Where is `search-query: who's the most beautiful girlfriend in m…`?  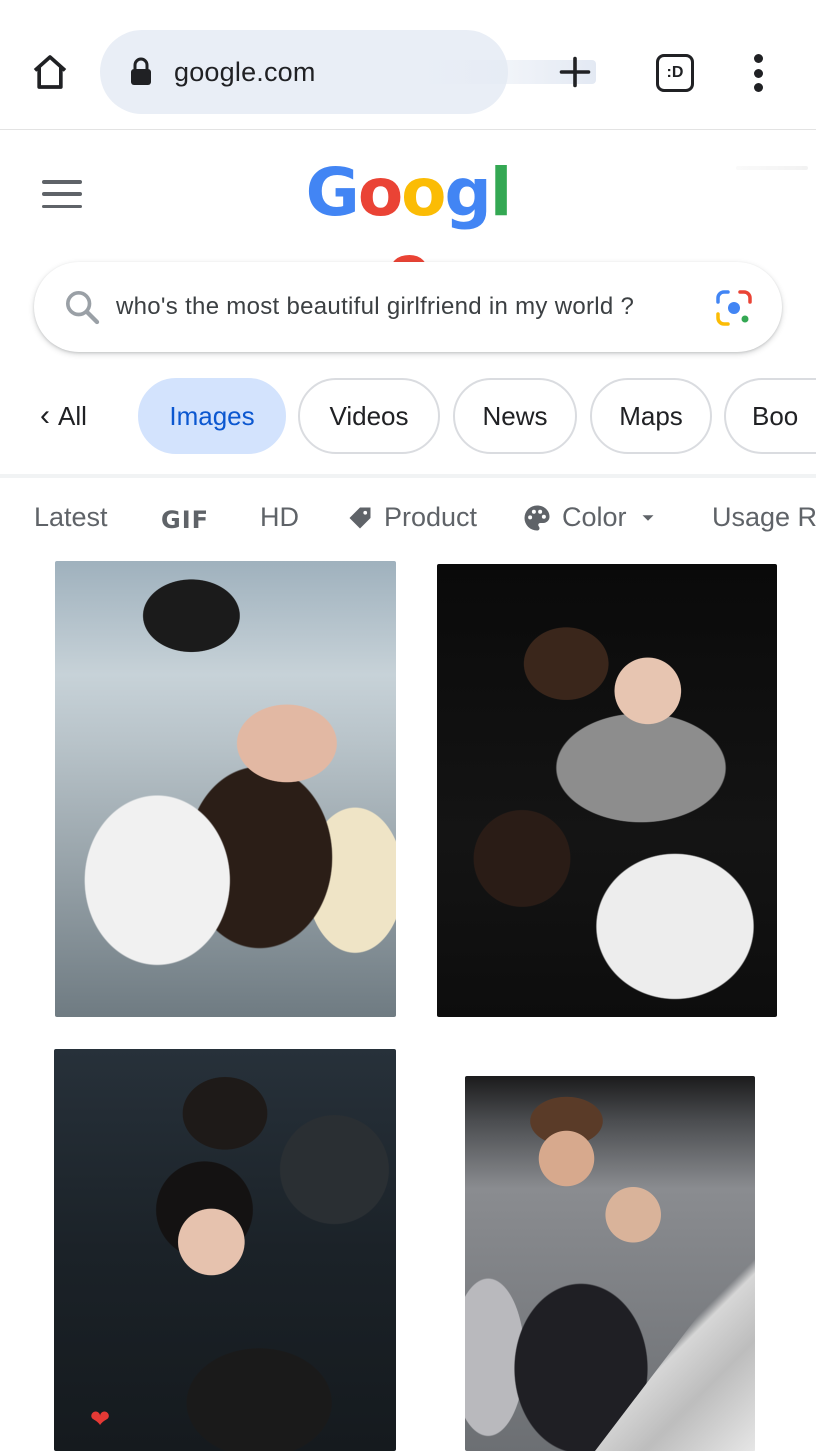 search-query: who's the most beautiful girlfriend in m… is located at coordinates (375, 307).